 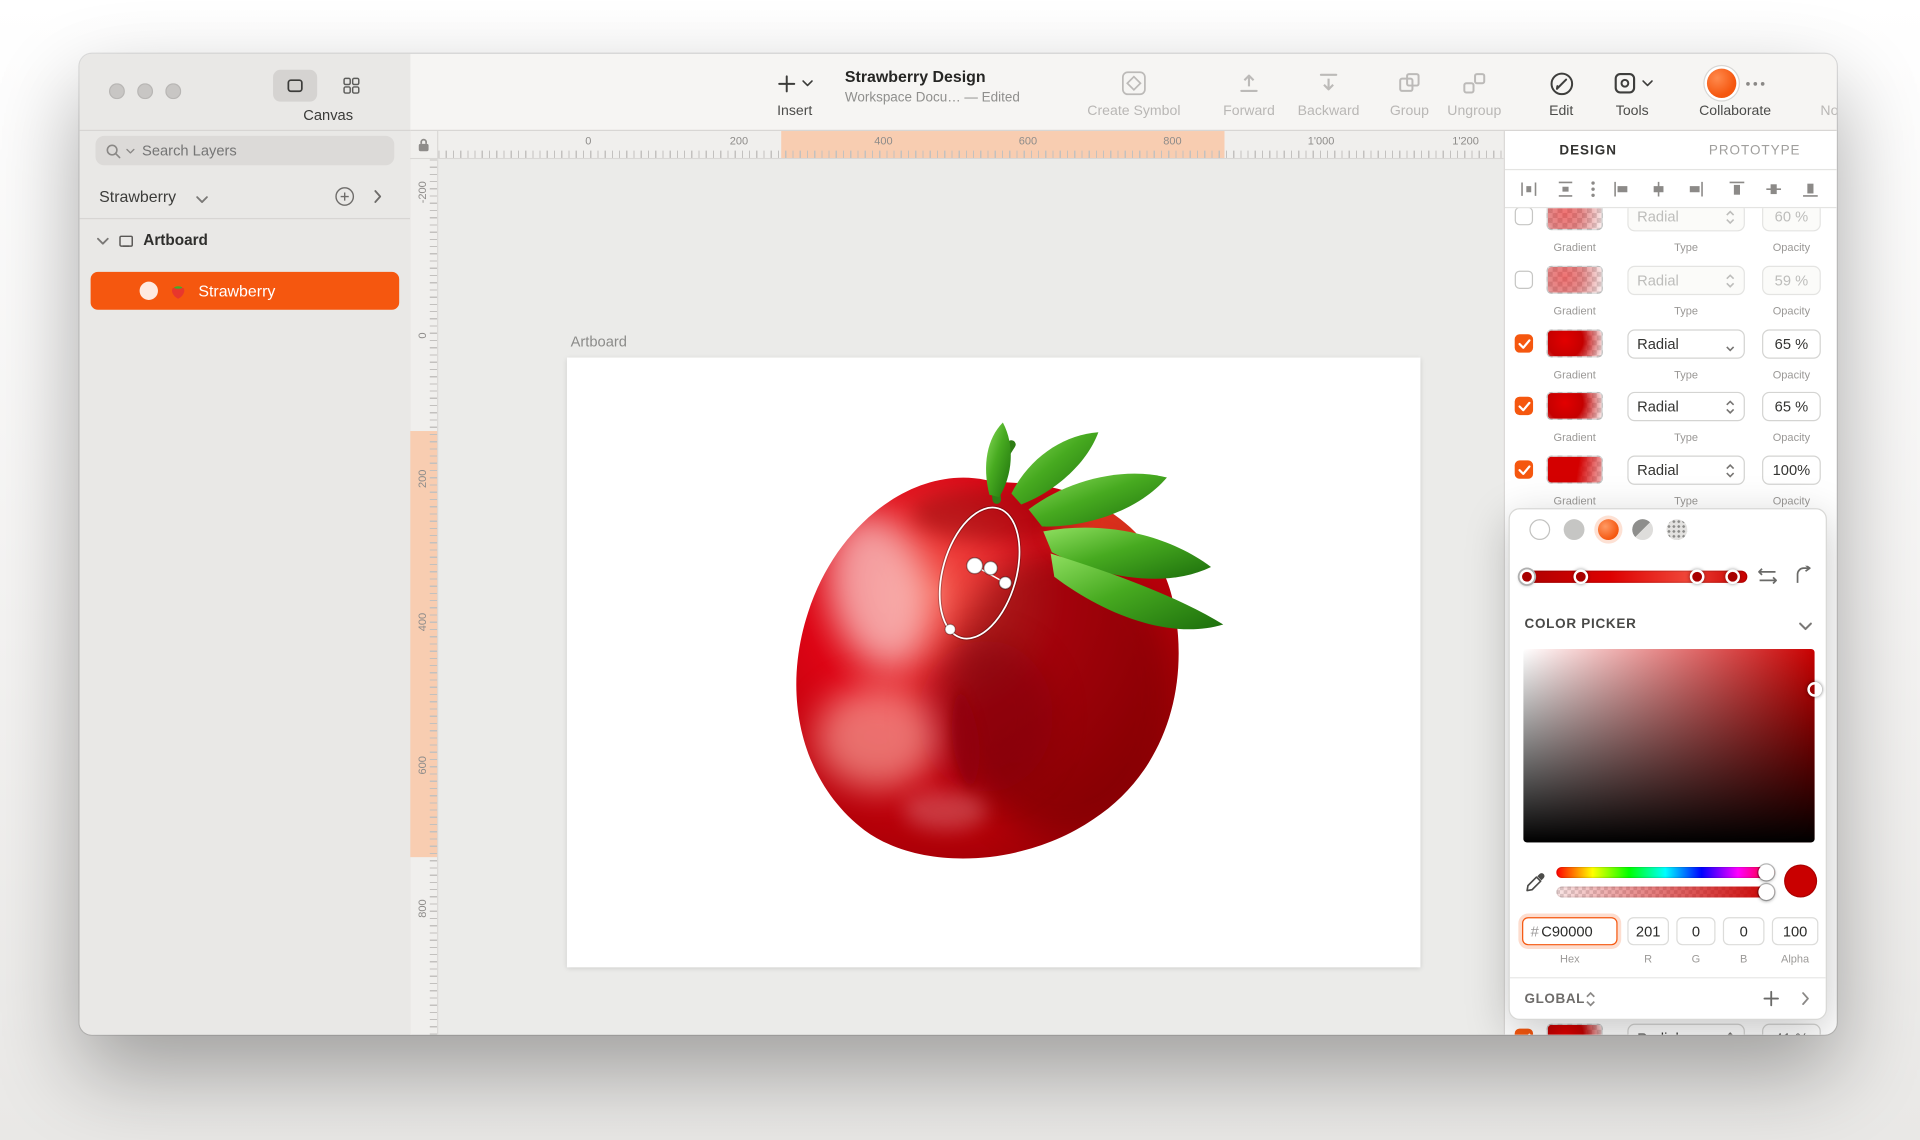 What do you see at coordinates (245, 290) in the screenshot?
I see `layer-row-strawberry: Strawberry` at bounding box center [245, 290].